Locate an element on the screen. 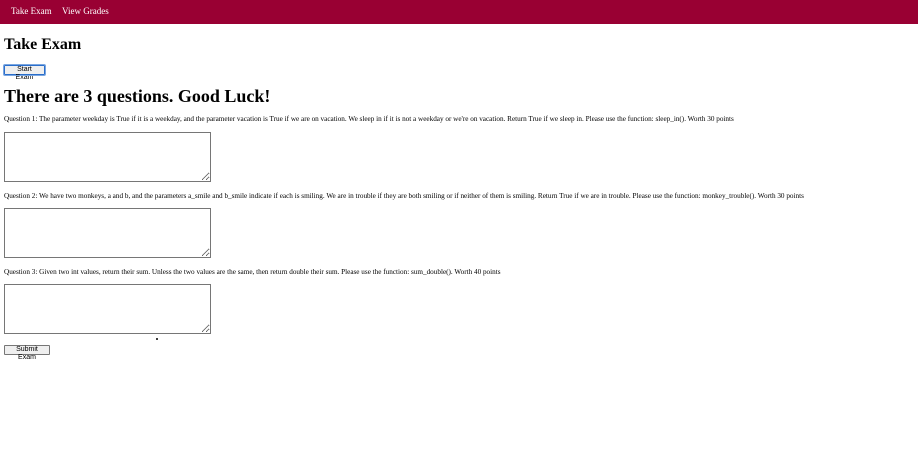 This screenshot has width=918, height=450. answer-3-textarea is located at coordinates (107, 309).